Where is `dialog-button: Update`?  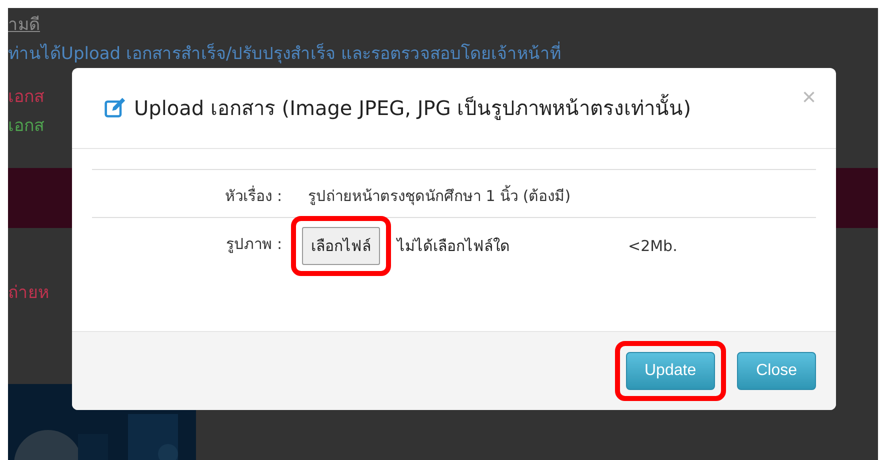 dialog-button: Update is located at coordinates (671, 371).